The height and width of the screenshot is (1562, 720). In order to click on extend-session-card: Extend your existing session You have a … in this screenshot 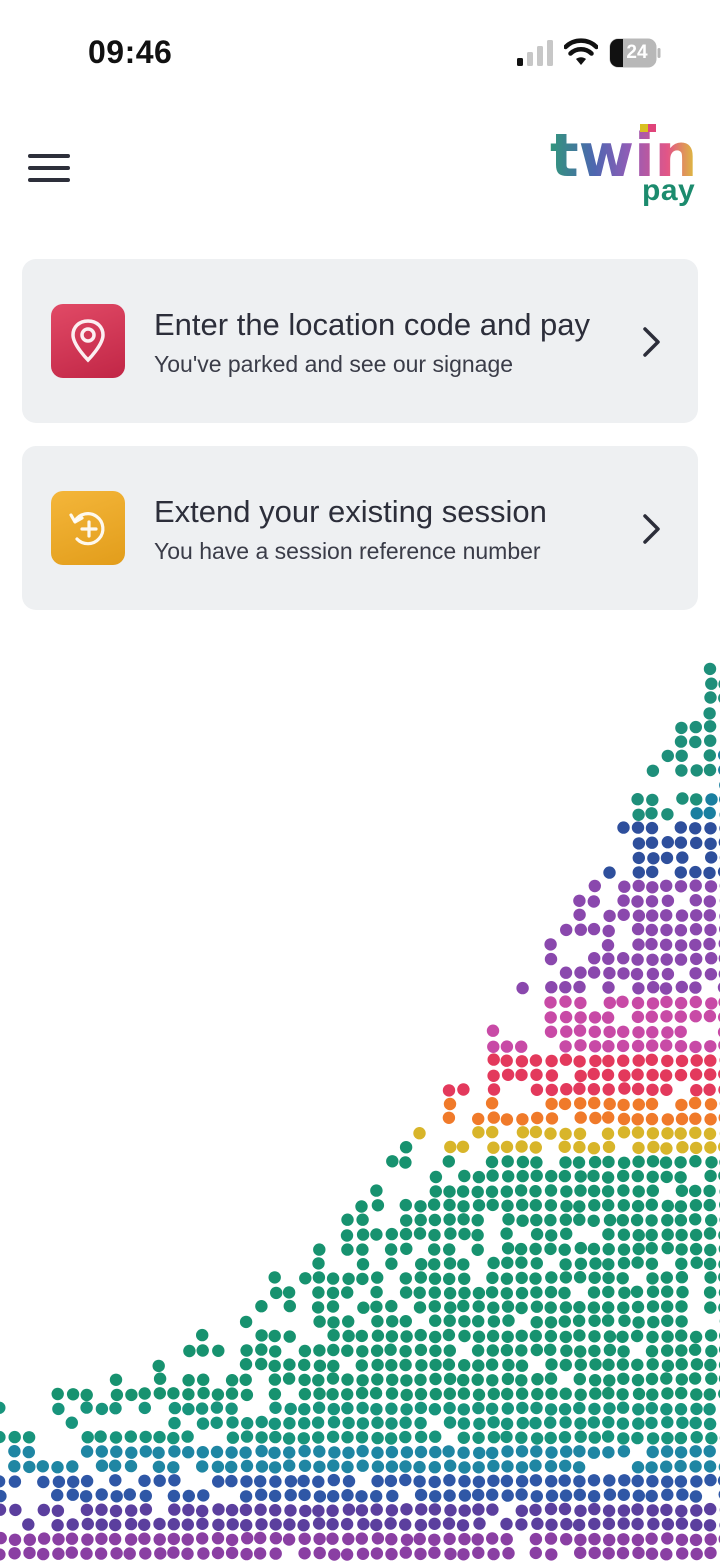, I will do `click(360, 528)`.